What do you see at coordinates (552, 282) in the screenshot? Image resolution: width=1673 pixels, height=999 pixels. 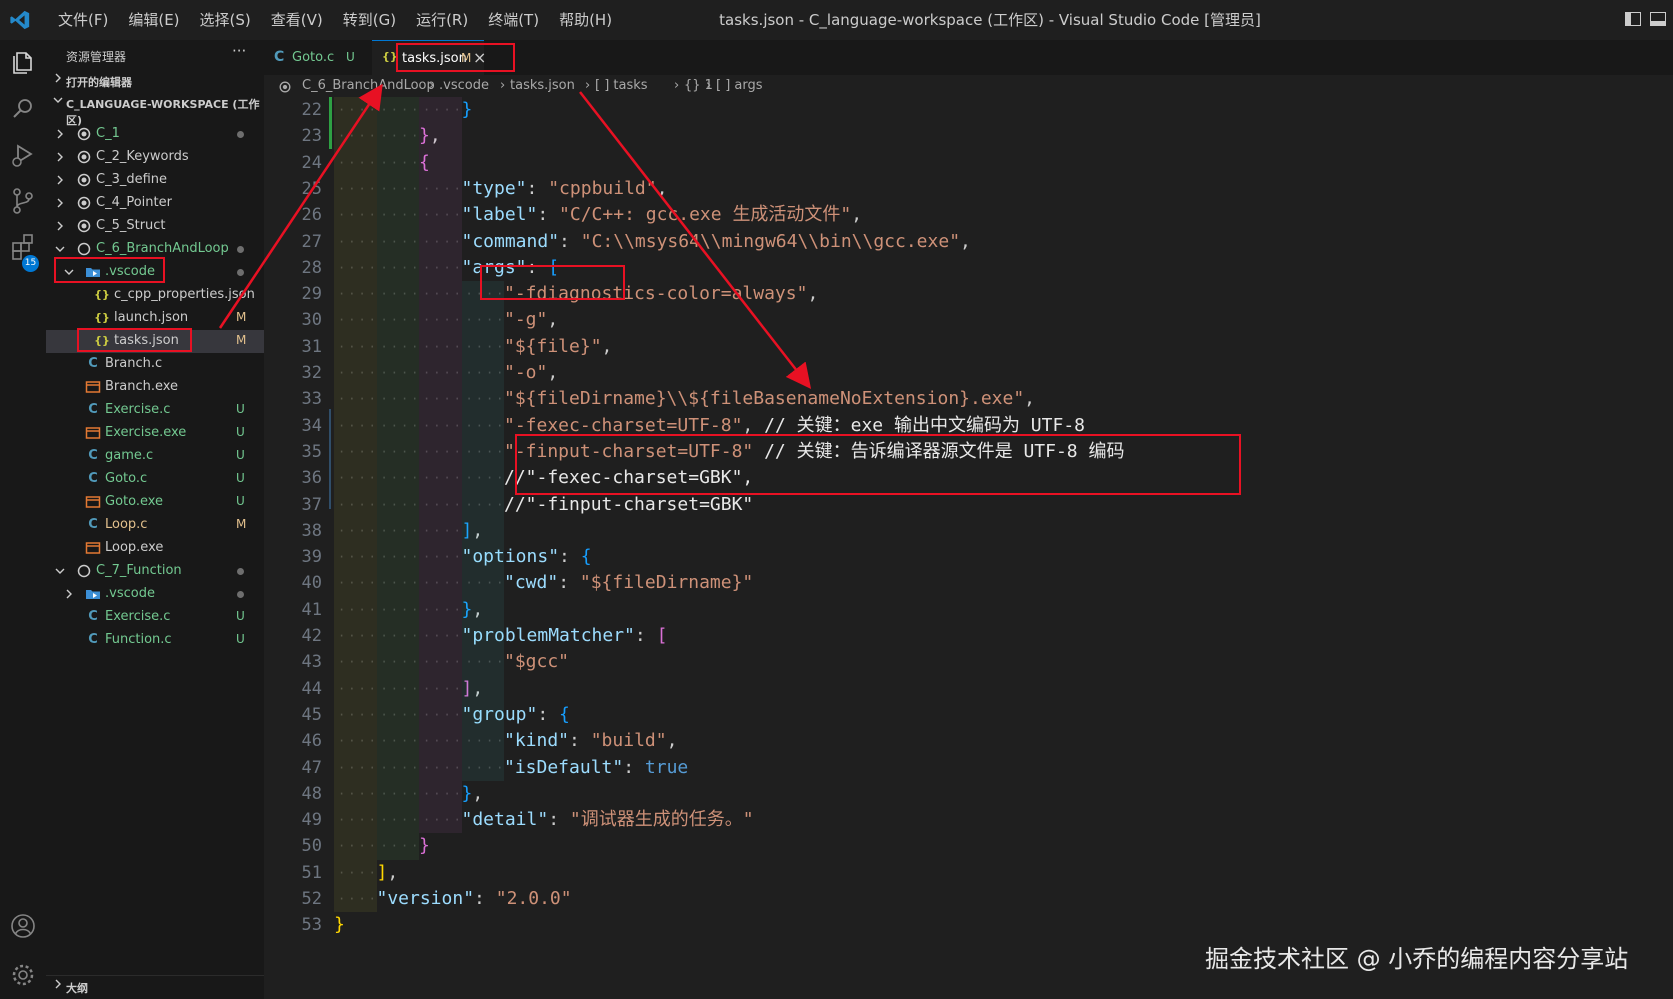 I see `highlight-args-key` at bounding box center [552, 282].